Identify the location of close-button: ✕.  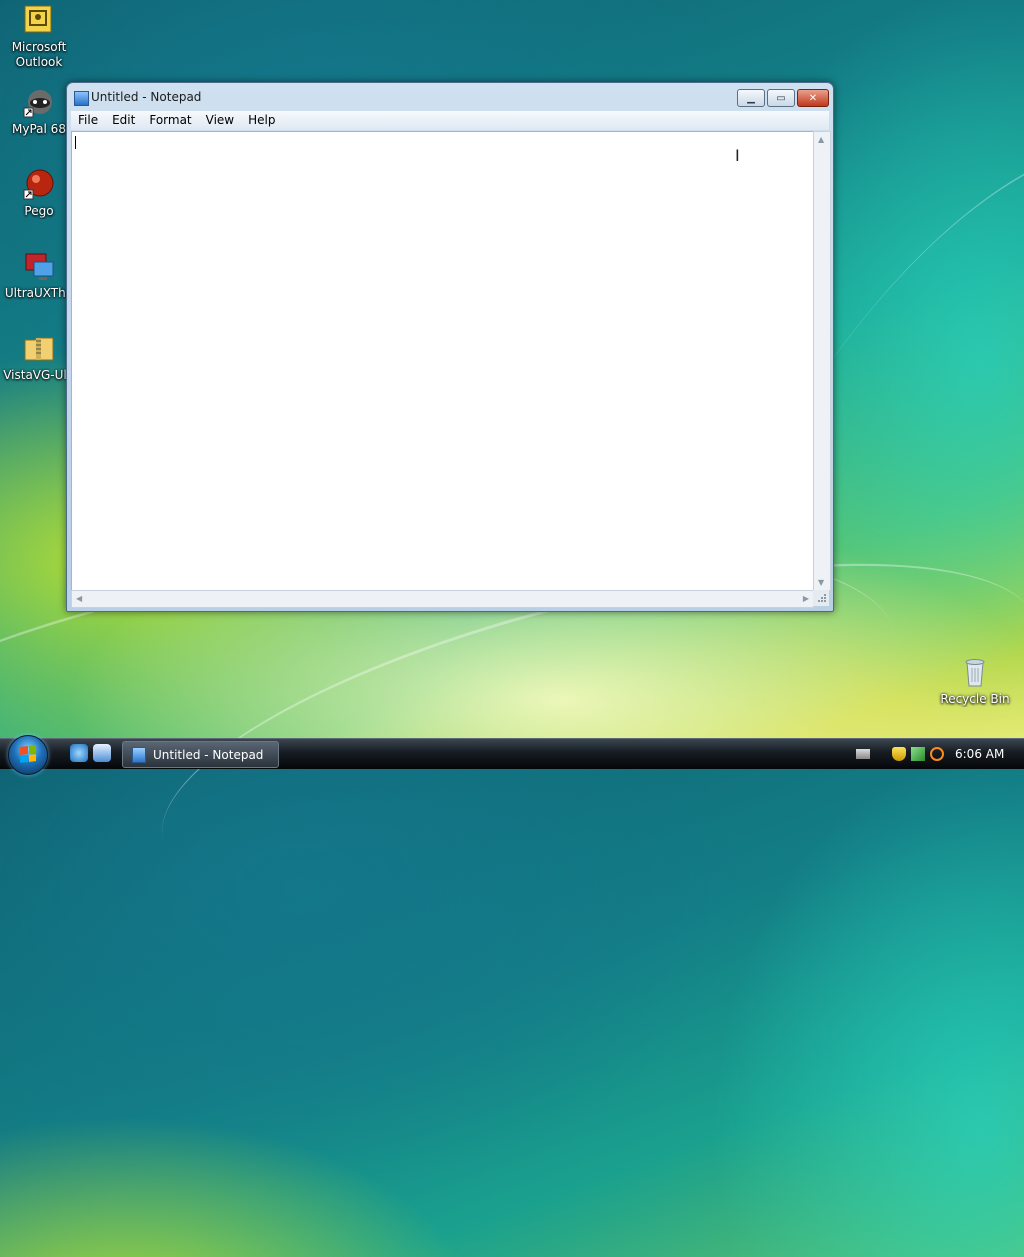
(813, 98).